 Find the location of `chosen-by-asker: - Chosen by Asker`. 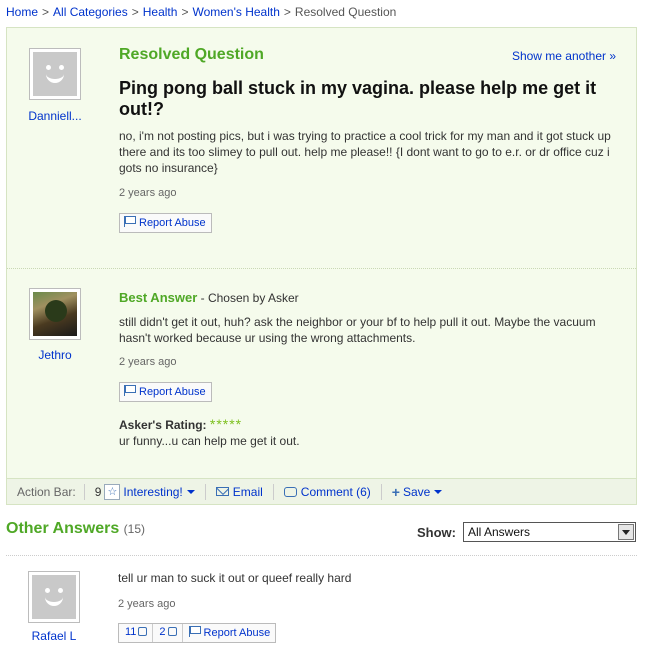

chosen-by-asker: - Chosen by Asker is located at coordinates (248, 298).